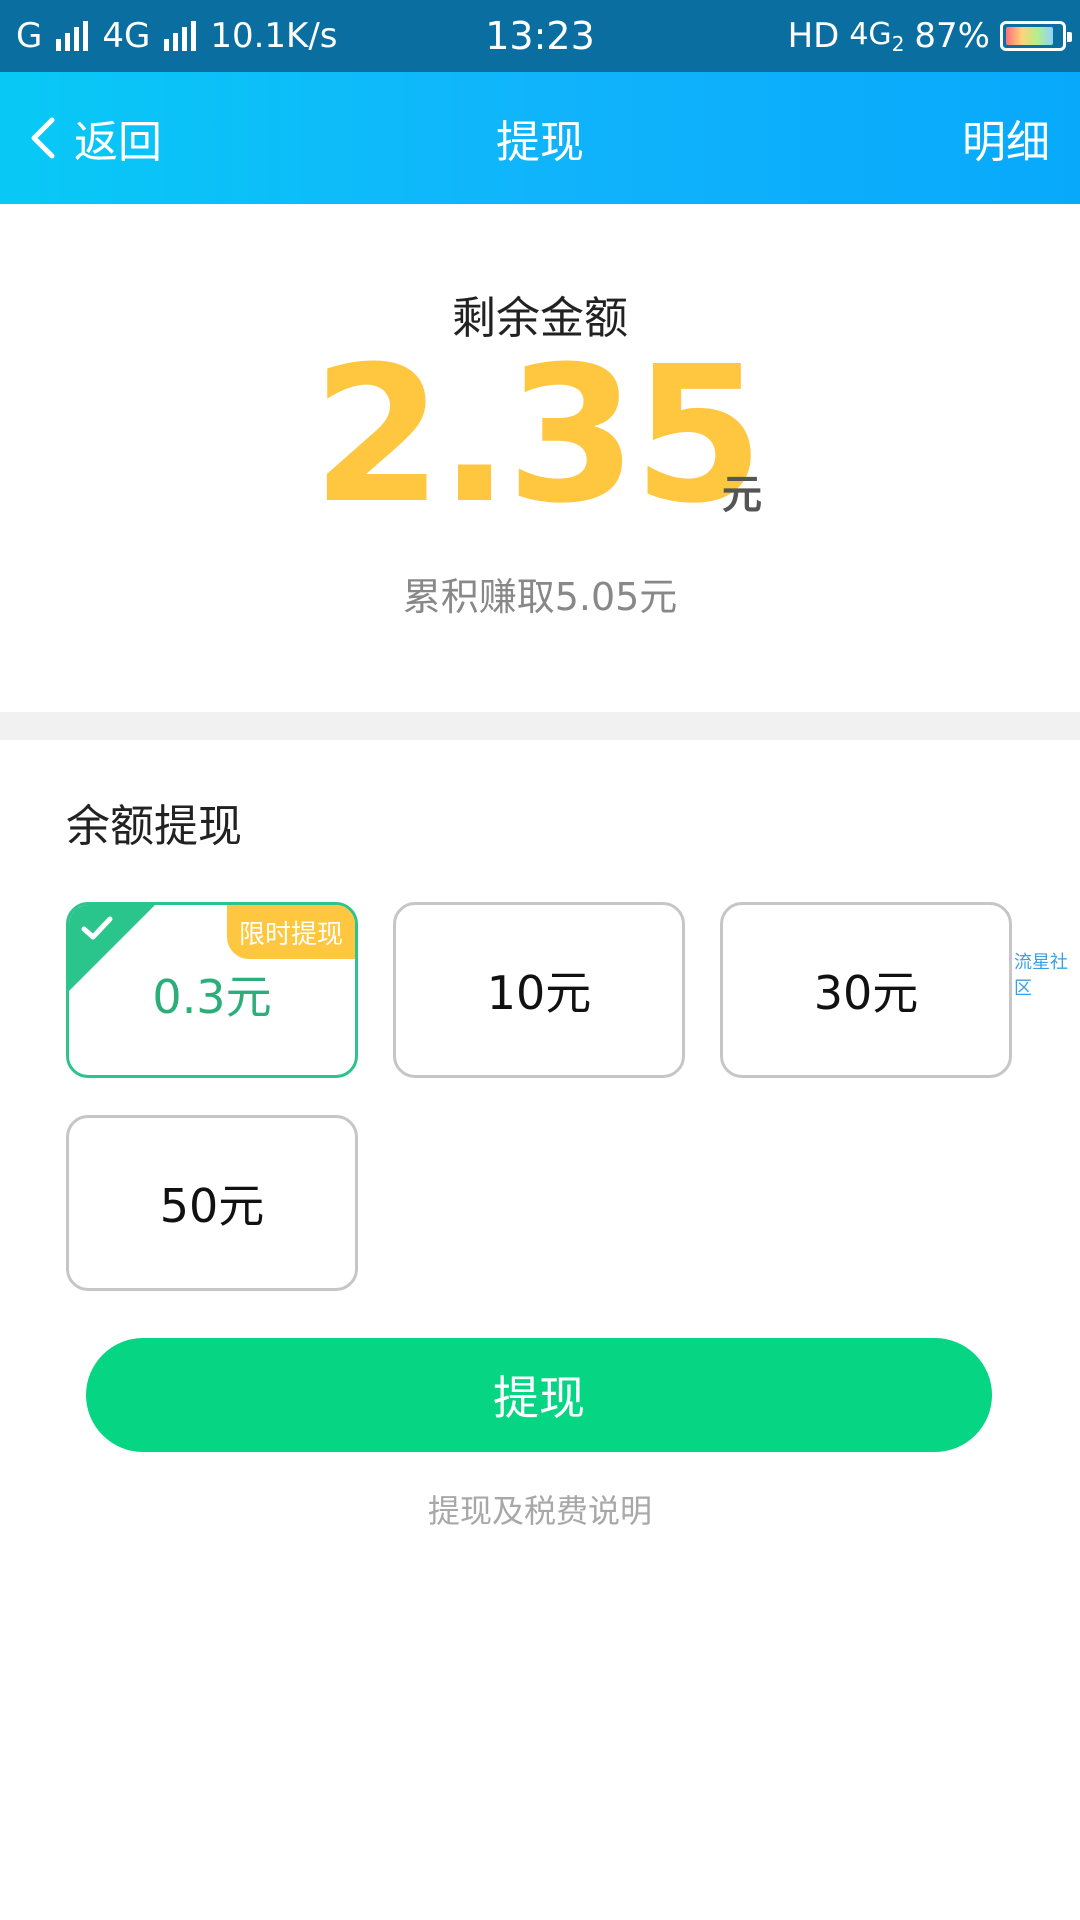 Image resolution: width=1080 pixels, height=1920 pixels. What do you see at coordinates (952, 36) in the screenshot?
I see `battery-percent: 87%` at bounding box center [952, 36].